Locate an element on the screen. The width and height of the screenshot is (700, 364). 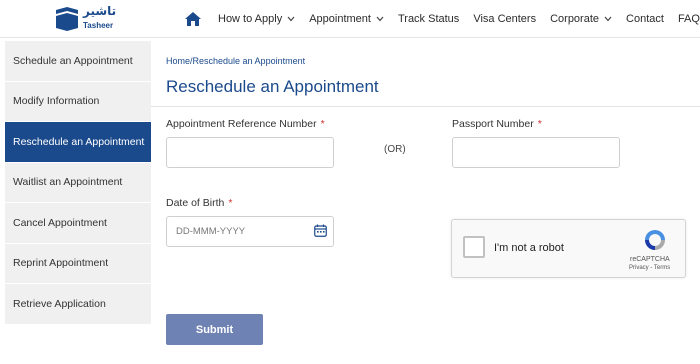
nav-item-how-to-apply: How to Apply is located at coordinates (256, 19).